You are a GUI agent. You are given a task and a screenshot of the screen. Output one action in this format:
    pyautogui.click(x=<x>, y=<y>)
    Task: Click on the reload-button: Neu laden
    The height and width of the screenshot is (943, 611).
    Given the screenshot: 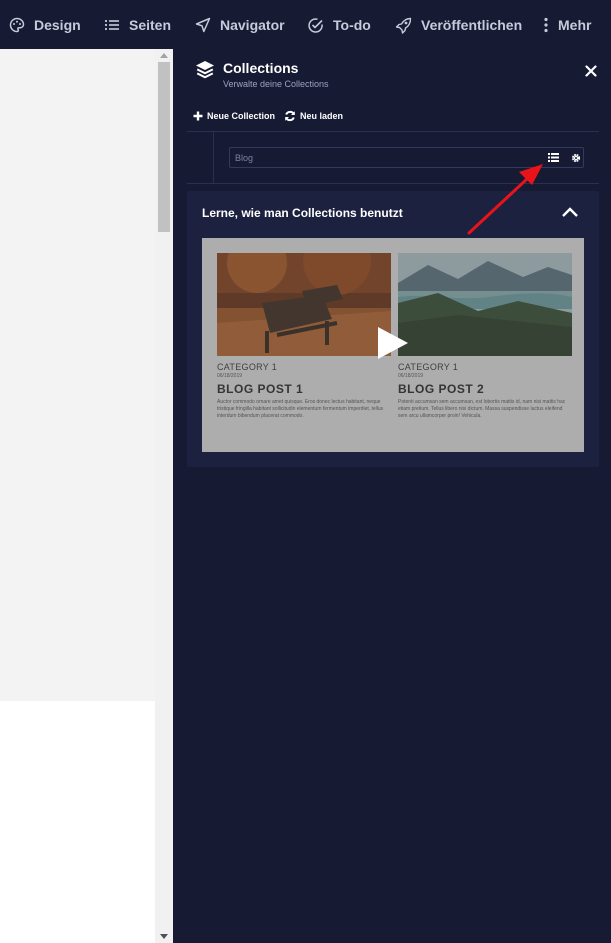 What is the action you would take?
    pyautogui.click(x=313, y=116)
    